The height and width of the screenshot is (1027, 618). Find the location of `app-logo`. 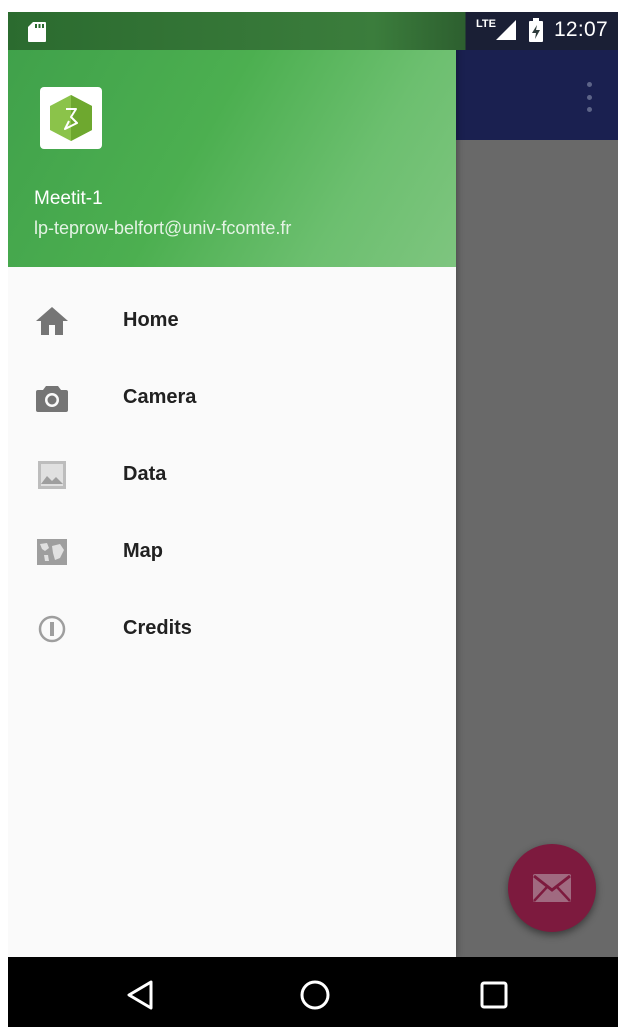

app-logo is located at coordinates (71, 118).